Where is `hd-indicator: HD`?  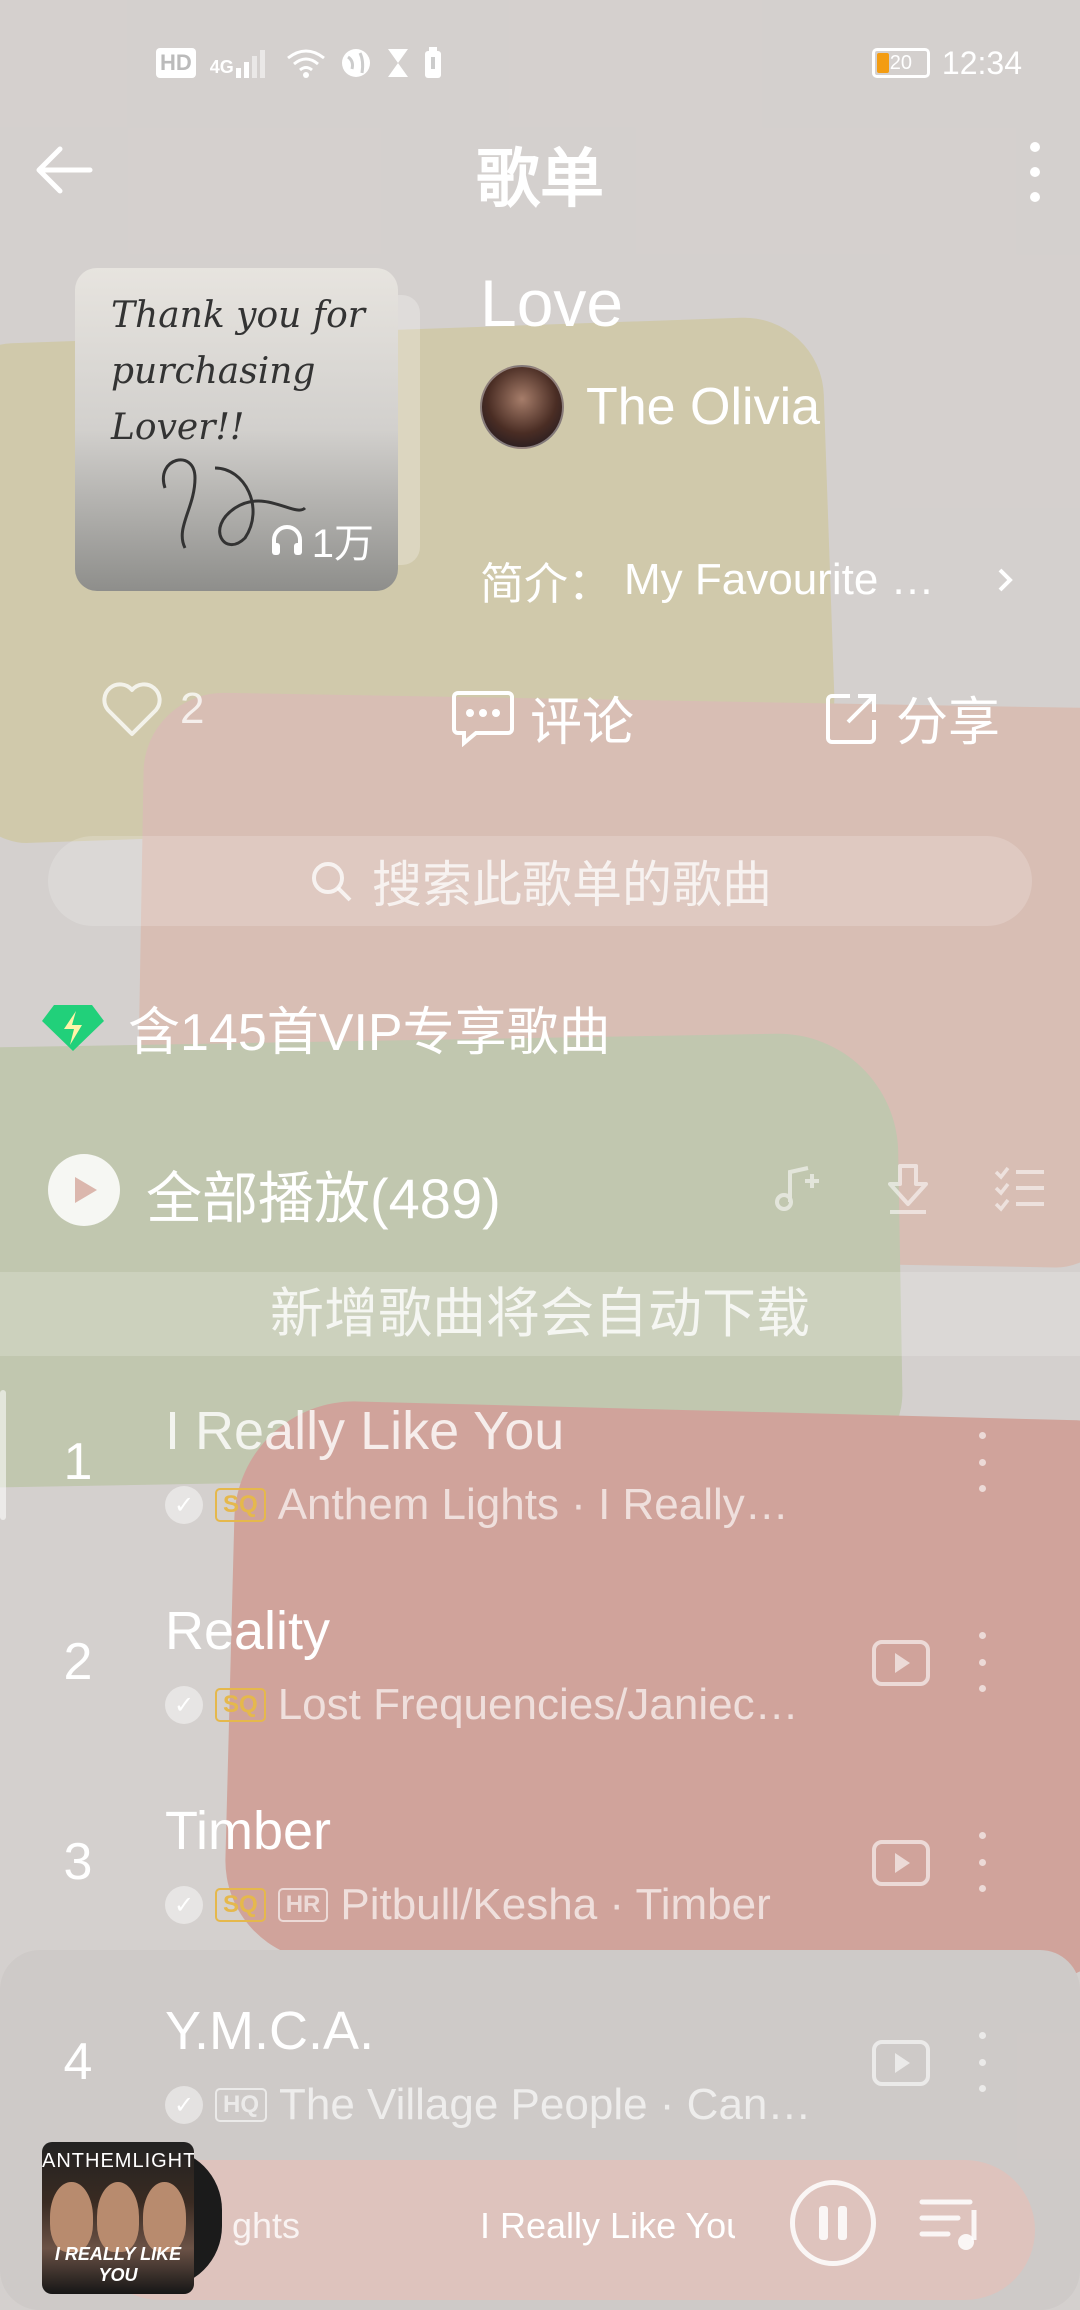
hd-indicator: HD is located at coordinates (176, 63).